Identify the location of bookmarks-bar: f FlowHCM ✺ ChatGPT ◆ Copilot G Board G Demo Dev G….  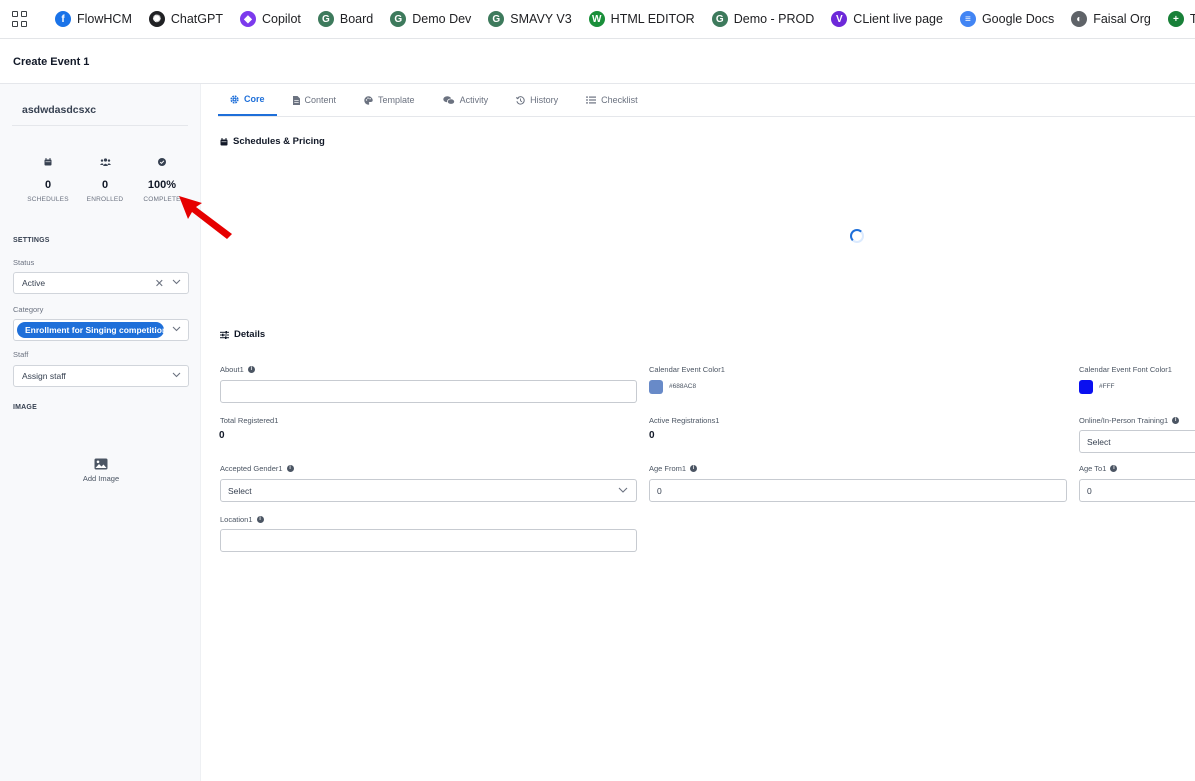
(597, 19).